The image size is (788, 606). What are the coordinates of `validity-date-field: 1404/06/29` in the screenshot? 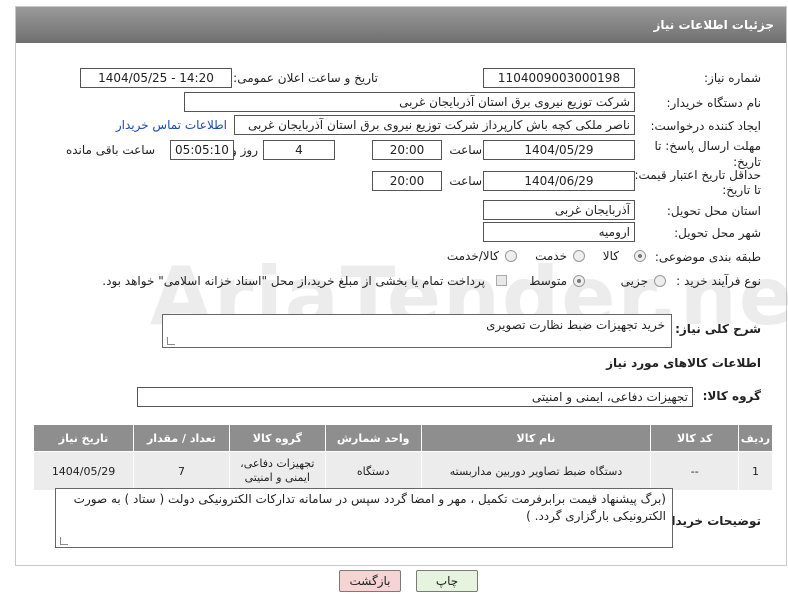 It's located at (559, 181).